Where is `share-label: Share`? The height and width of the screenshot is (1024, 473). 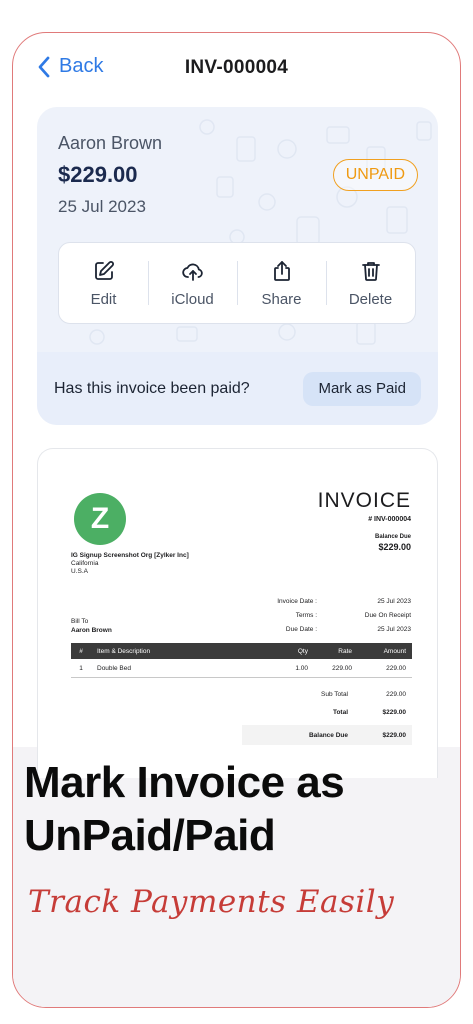 share-label: Share is located at coordinates (281, 299).